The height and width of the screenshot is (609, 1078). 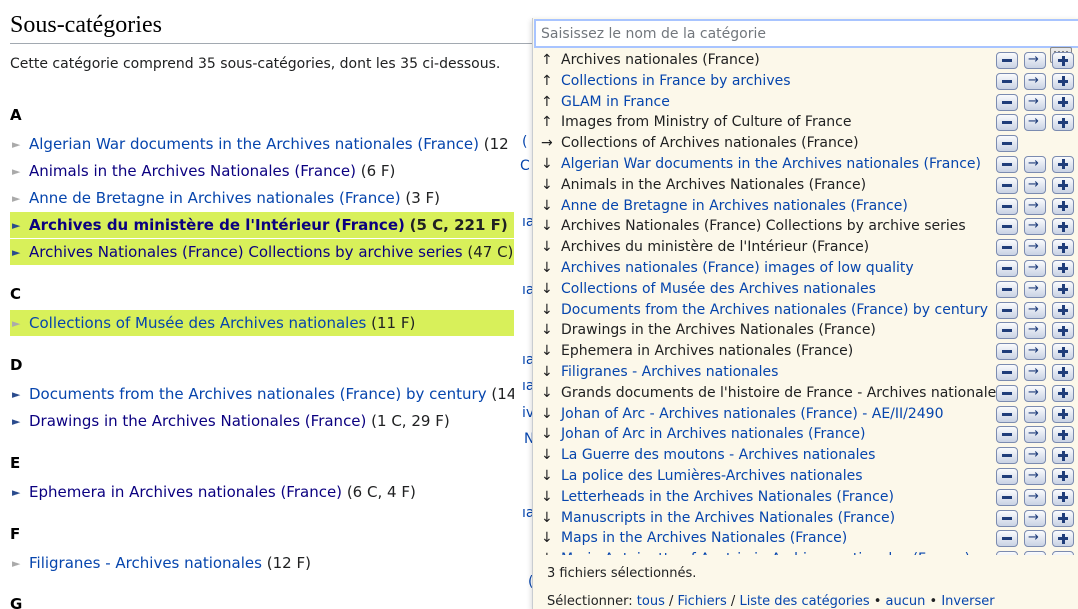 What do you see at coordinates (805, 60) in the screenshot?
I see `category-list-row: ↑ Archives nationales (France)` at bounding box center [805, 60].